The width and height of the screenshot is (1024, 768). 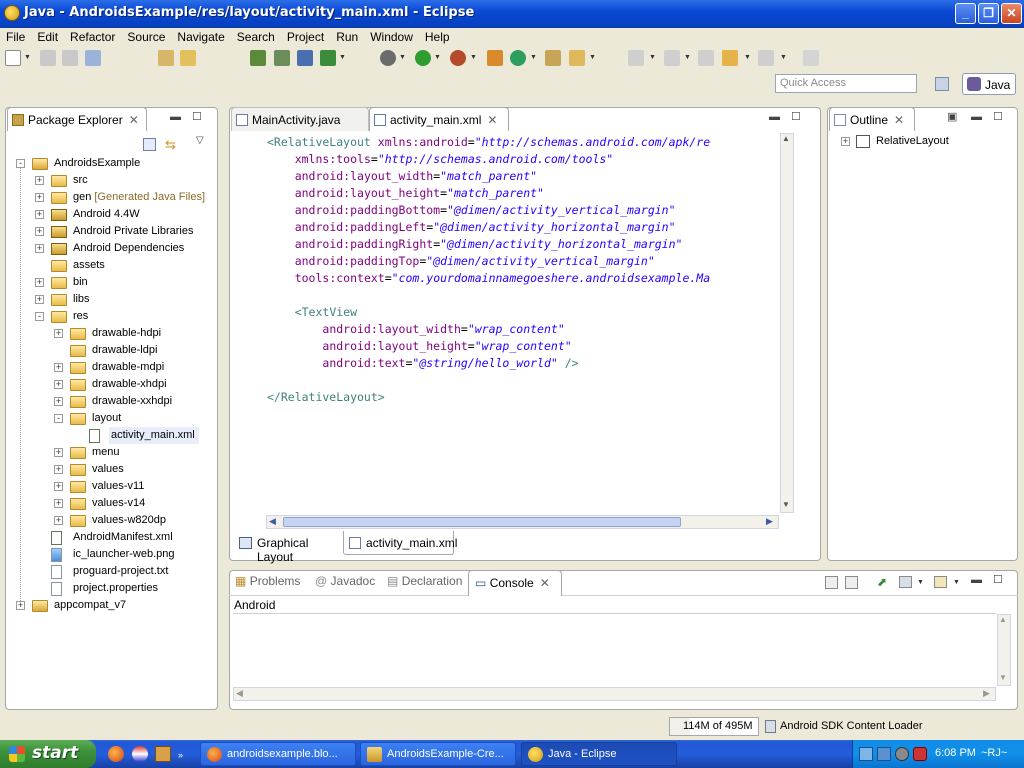 I want to click on new-dropdown-icon: ▼, so click(x=27, y=57).